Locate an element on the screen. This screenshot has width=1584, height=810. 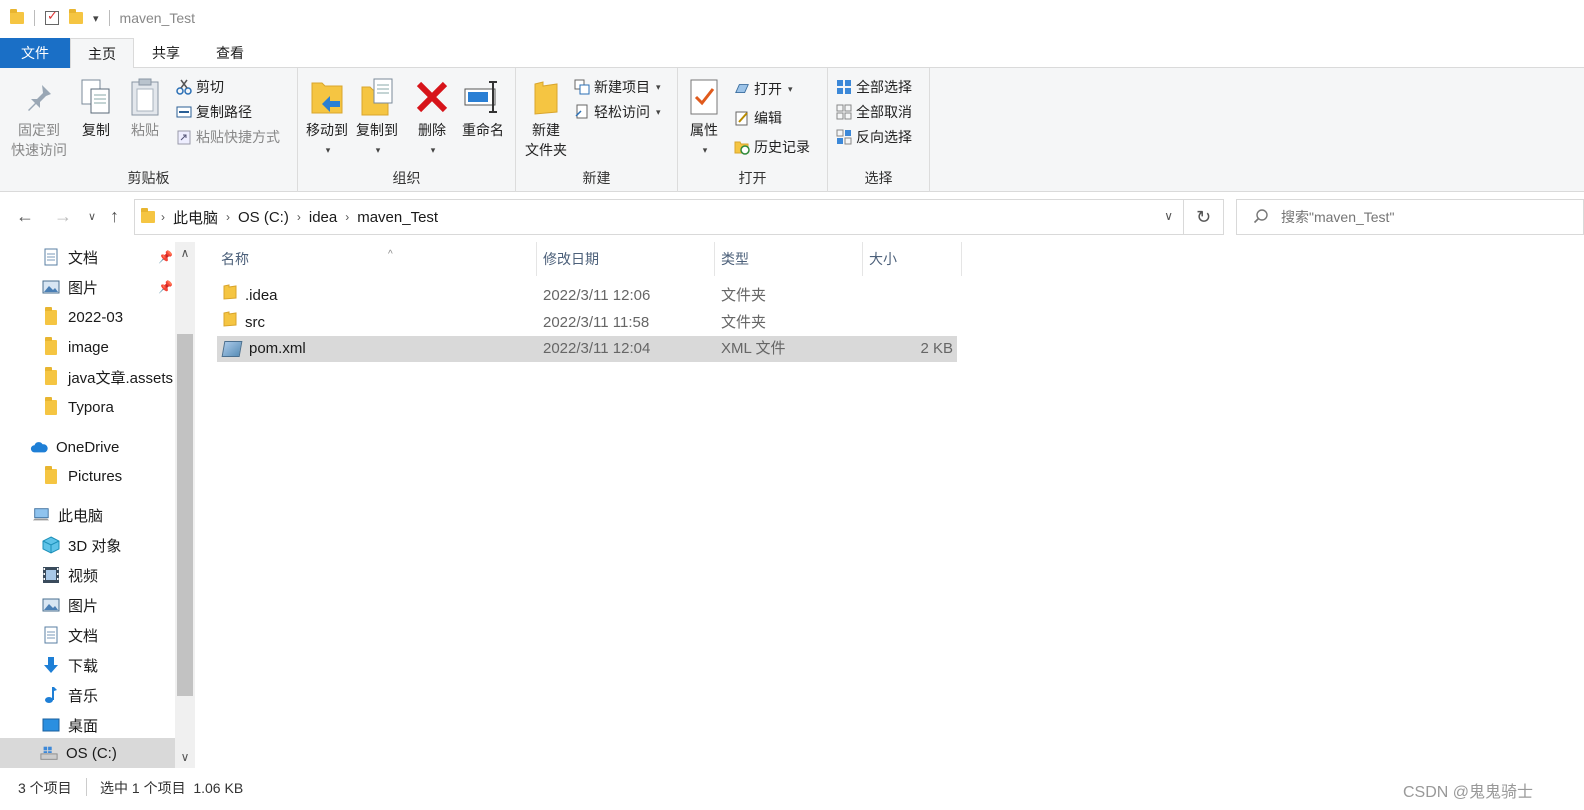
breadcrumb-os-c: OS (C:) is located at coordinates (263, 217).